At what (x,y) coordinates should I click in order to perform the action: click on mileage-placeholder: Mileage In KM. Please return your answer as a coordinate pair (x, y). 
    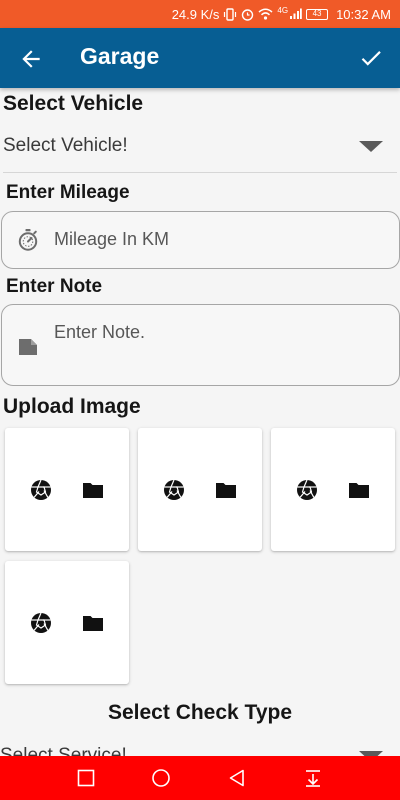
    Looking at the image, I should click on (112, 239).